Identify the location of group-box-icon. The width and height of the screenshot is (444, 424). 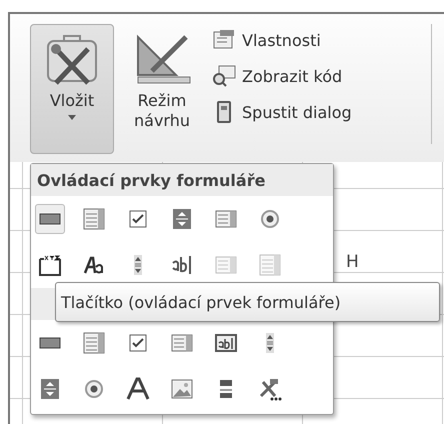
(50, 265).